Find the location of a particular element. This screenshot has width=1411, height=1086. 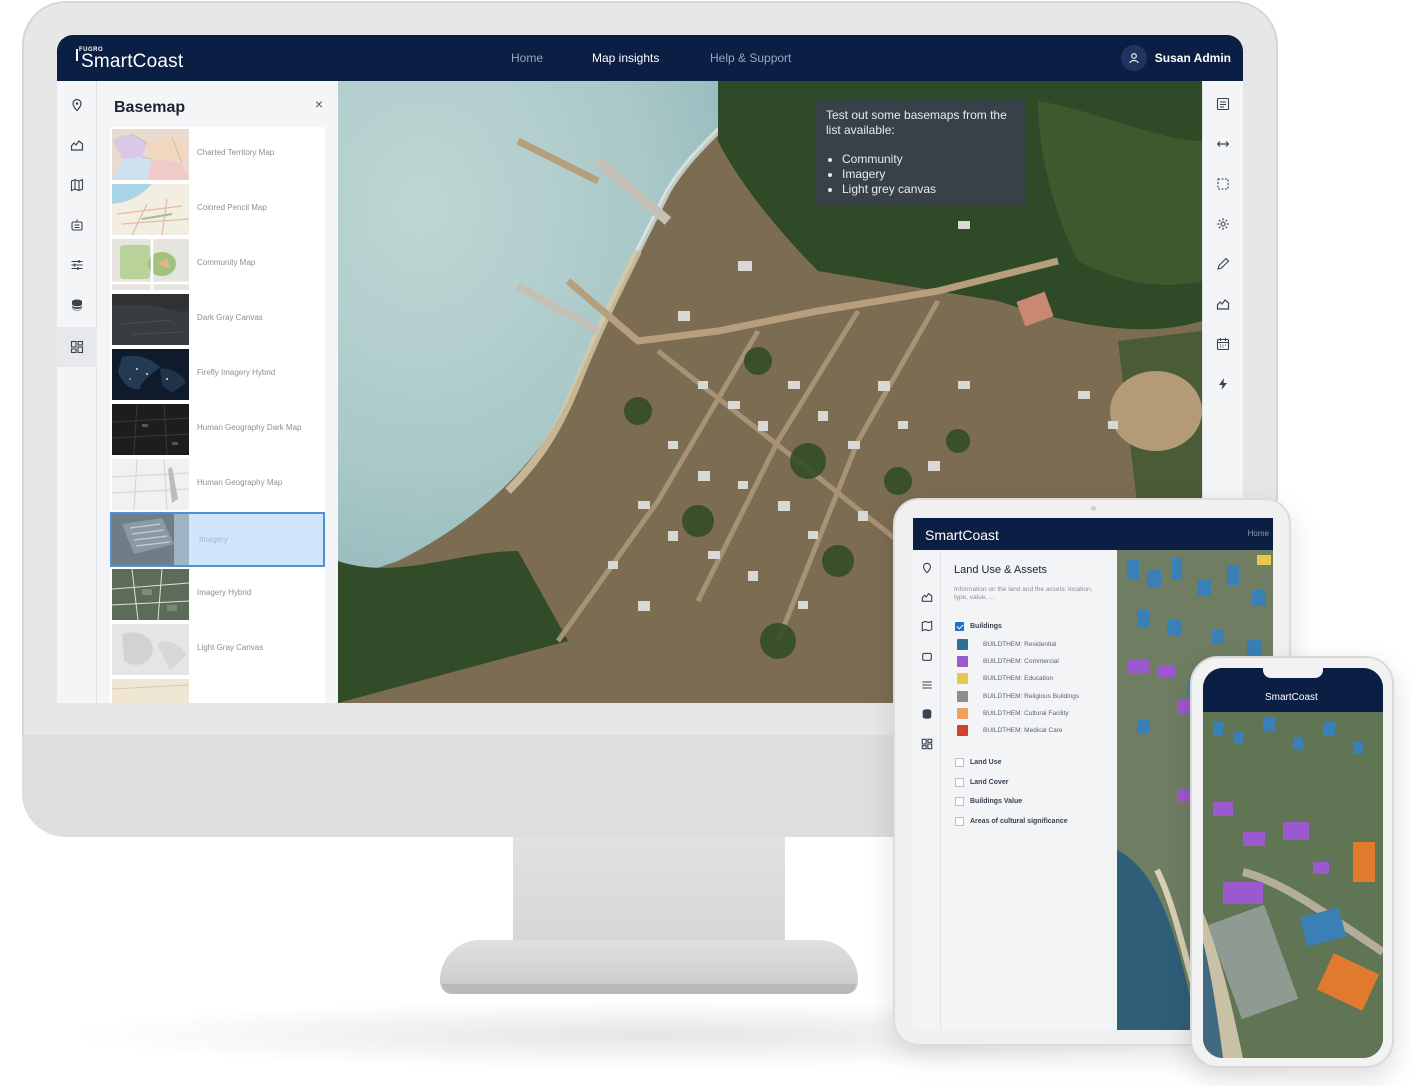

tablet-logo: SmartCoast is located at coordinates (962, 535).